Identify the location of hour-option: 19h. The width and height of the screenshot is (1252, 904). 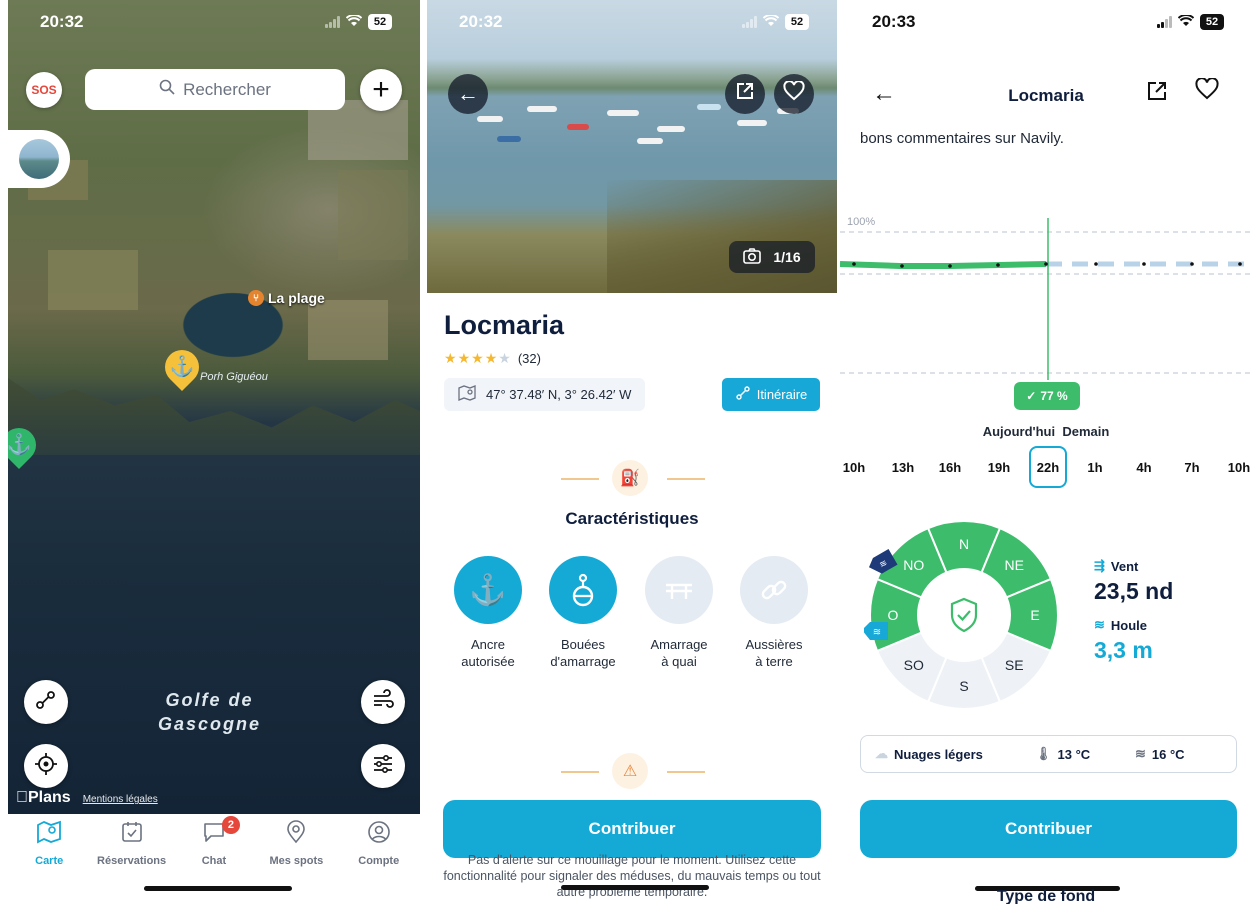
(999, 467).